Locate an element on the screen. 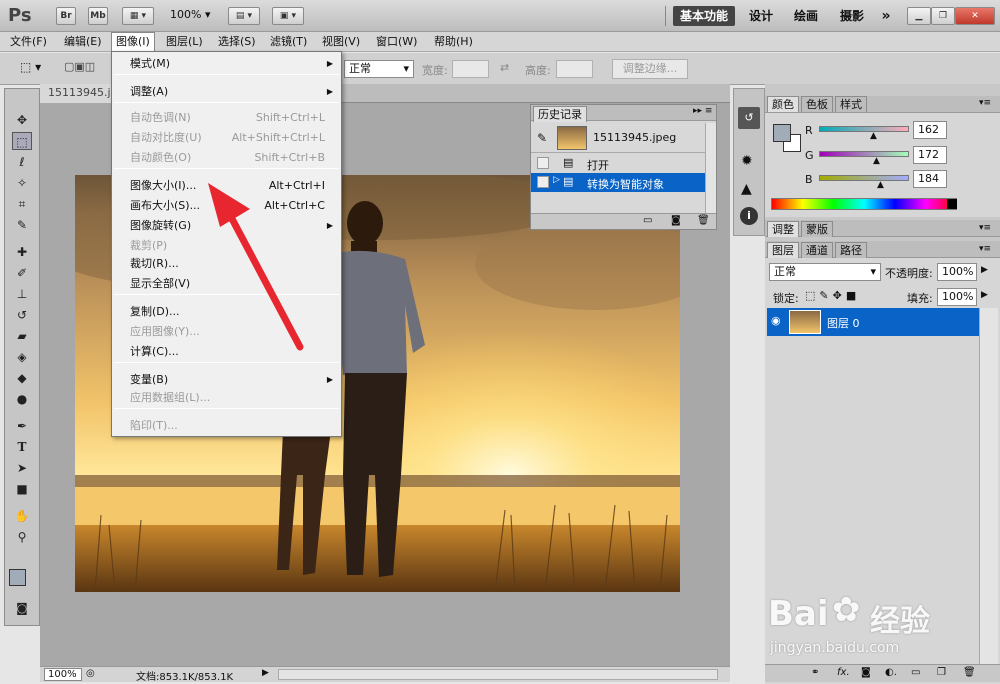  tab-styles: 样式 is located at coordinates (851, 104).